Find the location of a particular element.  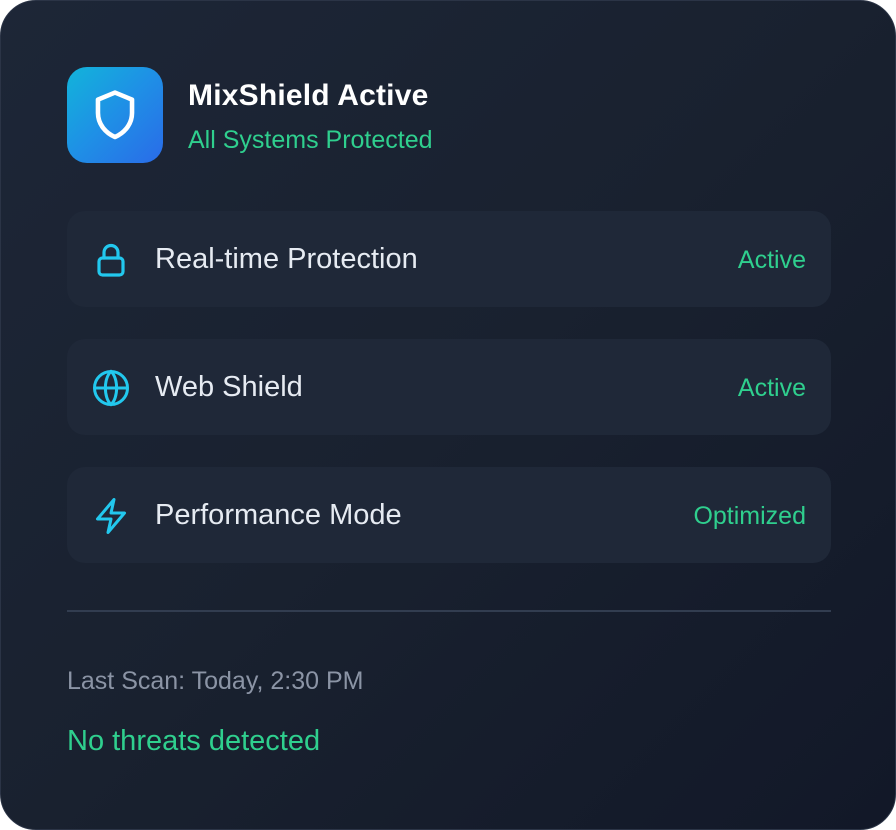

app-logo is located at coordinates (115, 115).